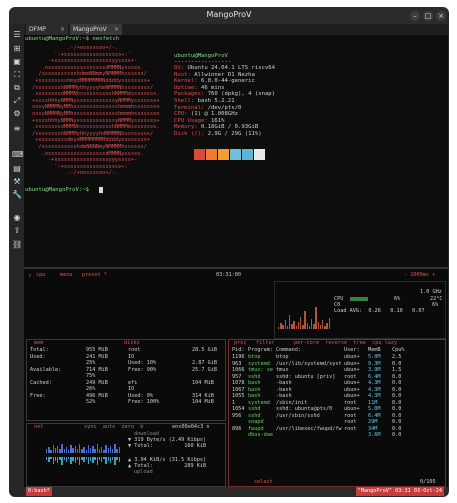 The image size is (457, 503). What do you see at coordinates (441, 16) in the screenshot?
I see `close-button: ×` at bounding box center [441, 16].